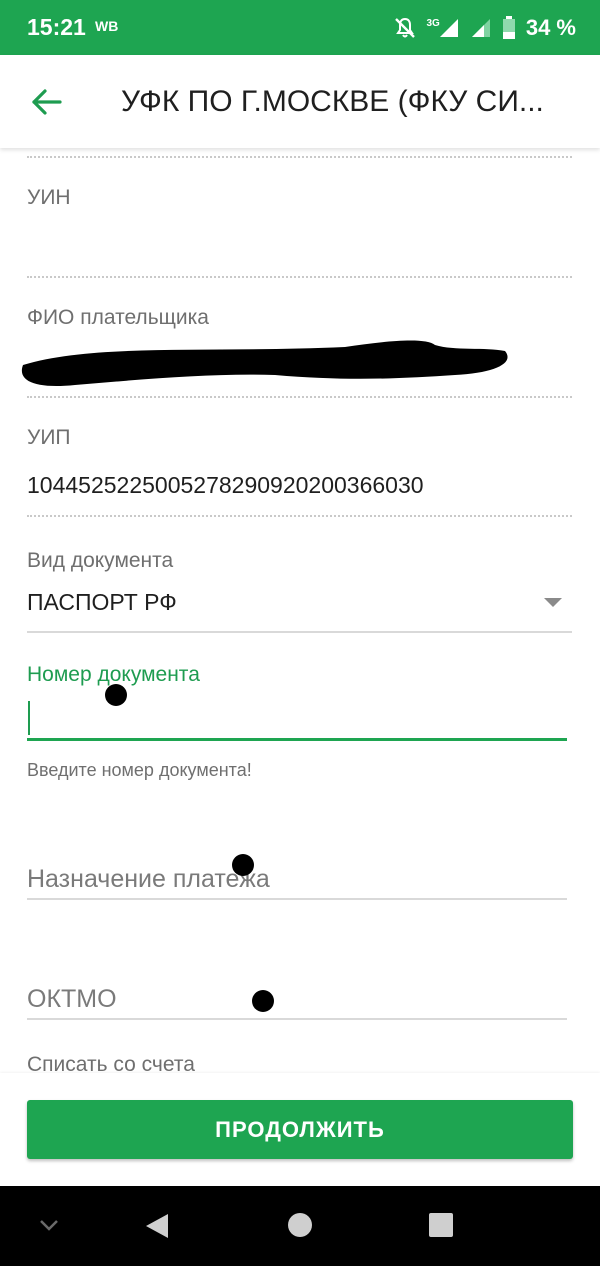 The height and width of the screenshot is (1266, 600). I want to click on uin-divider, so click(299, 277).